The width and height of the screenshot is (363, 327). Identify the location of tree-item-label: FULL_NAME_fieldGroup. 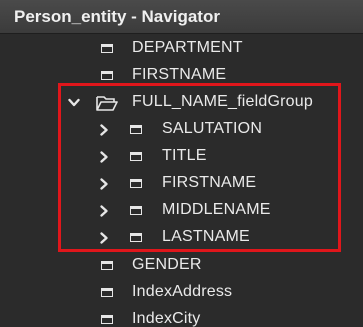
(222, 101).